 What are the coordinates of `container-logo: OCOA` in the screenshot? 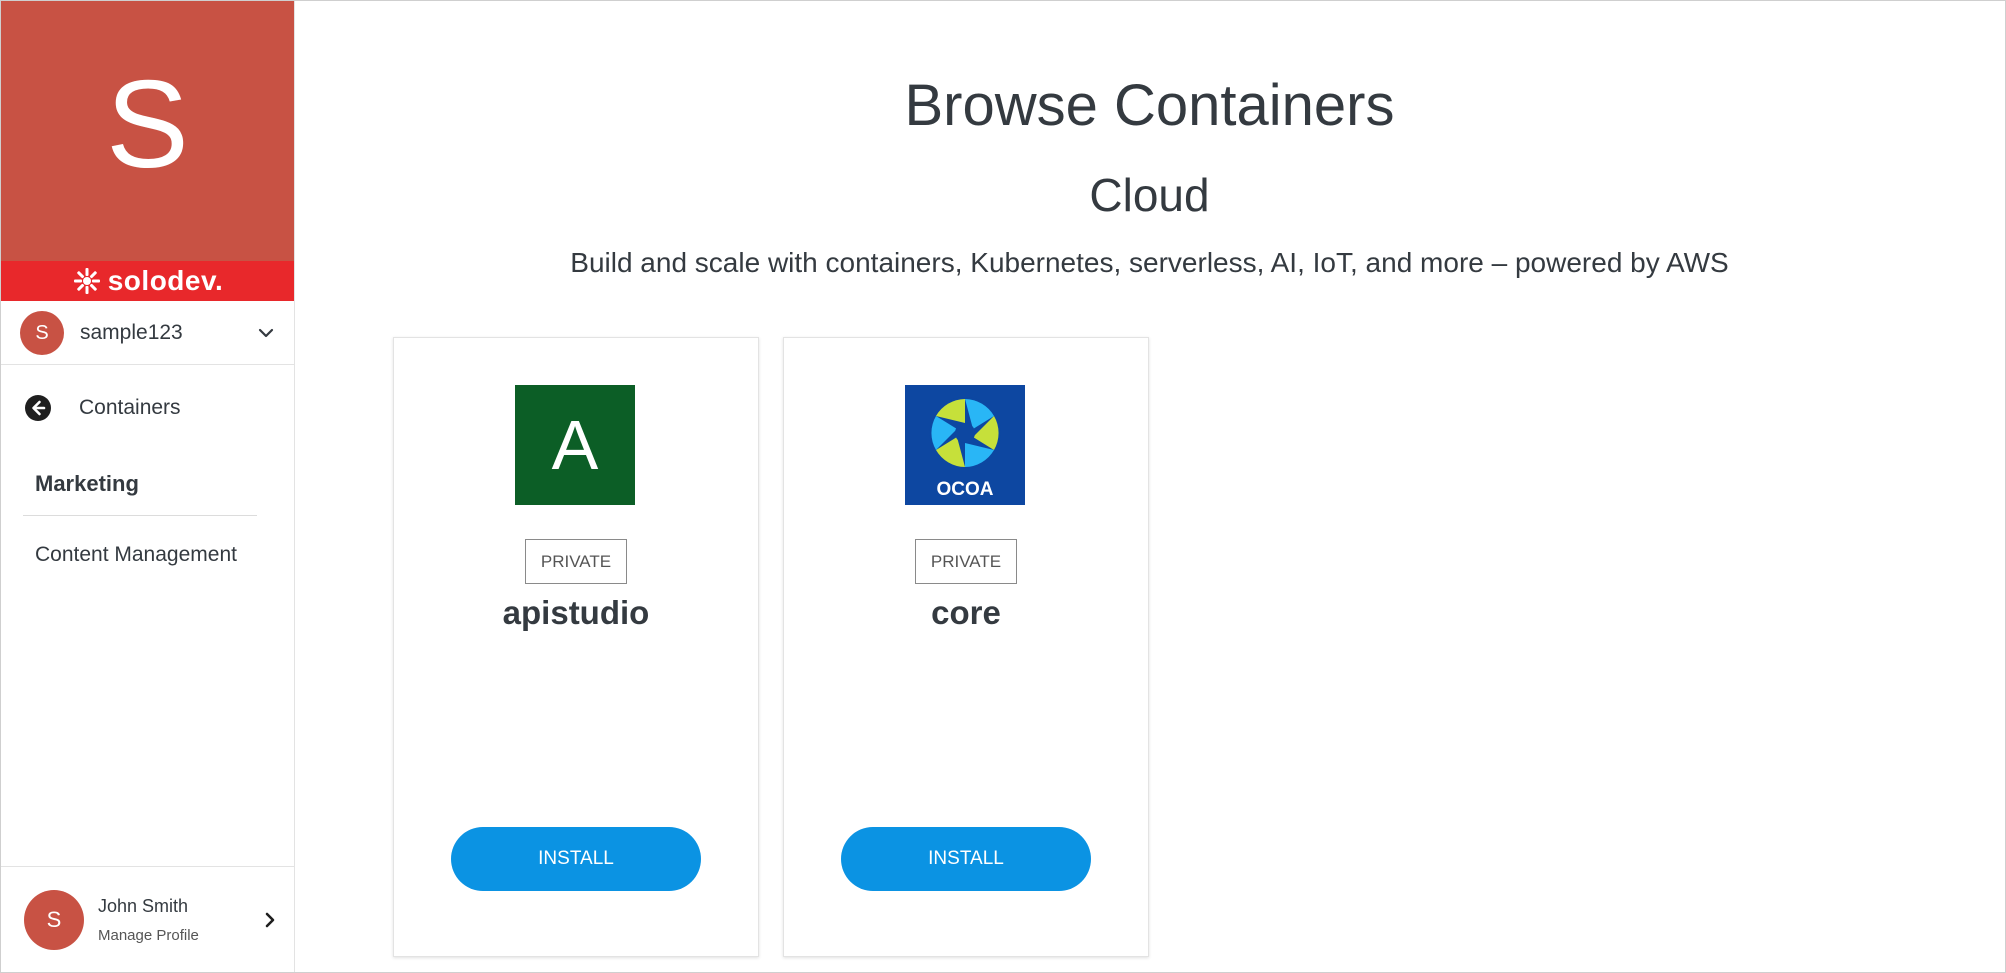 It's located at (965, 445).